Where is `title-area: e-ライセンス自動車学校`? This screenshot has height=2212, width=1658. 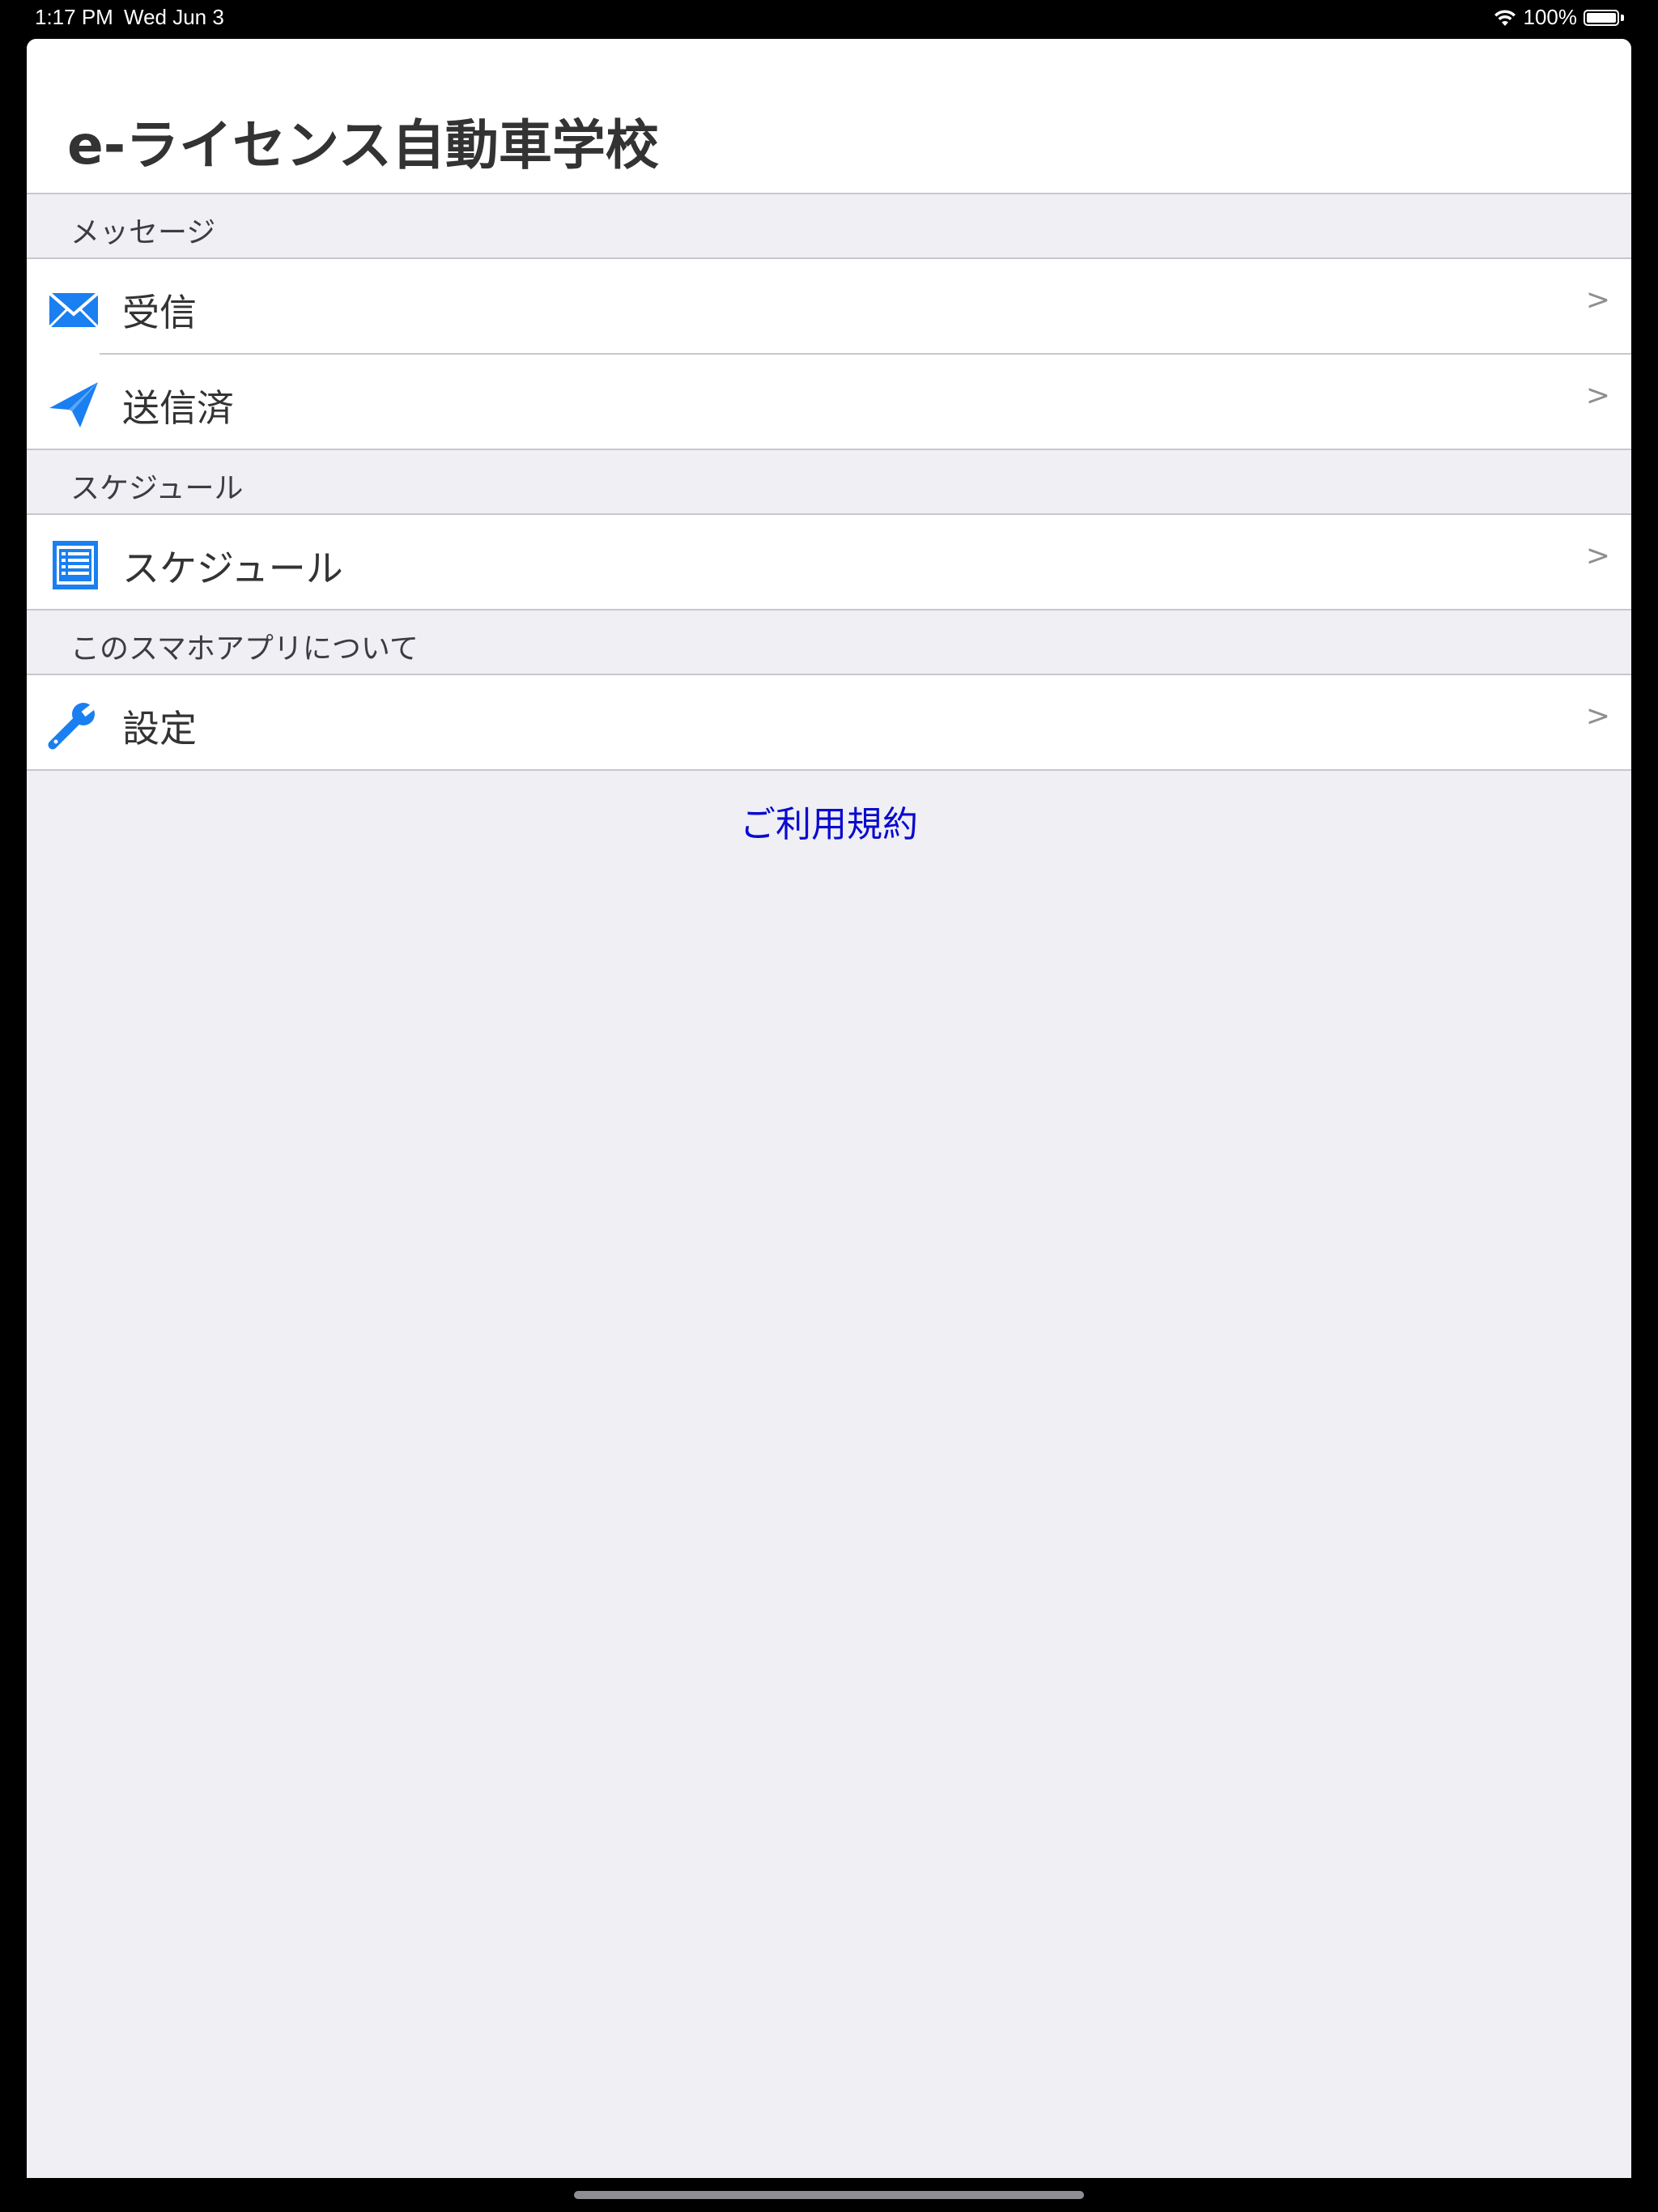 title-area: e-ライセンス自動車学校 is located at coordinates (829, 117).